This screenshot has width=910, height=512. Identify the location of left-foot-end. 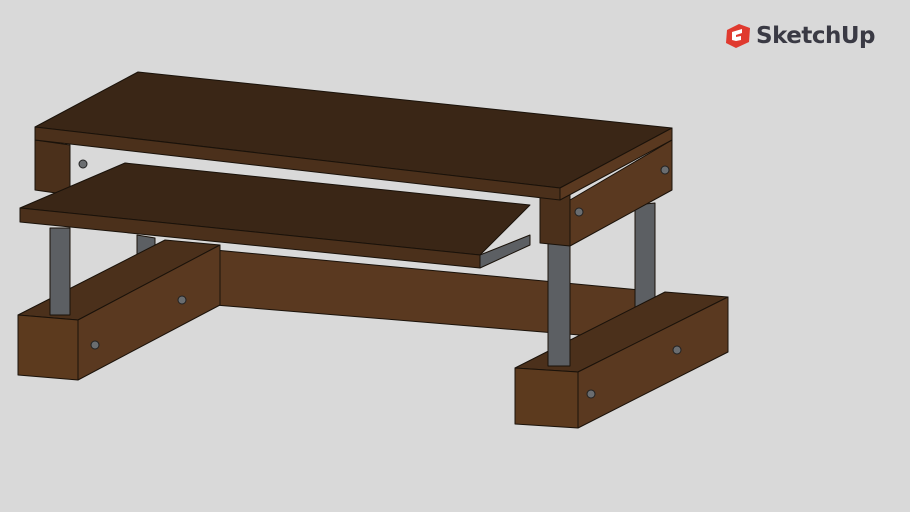
(48, 347).